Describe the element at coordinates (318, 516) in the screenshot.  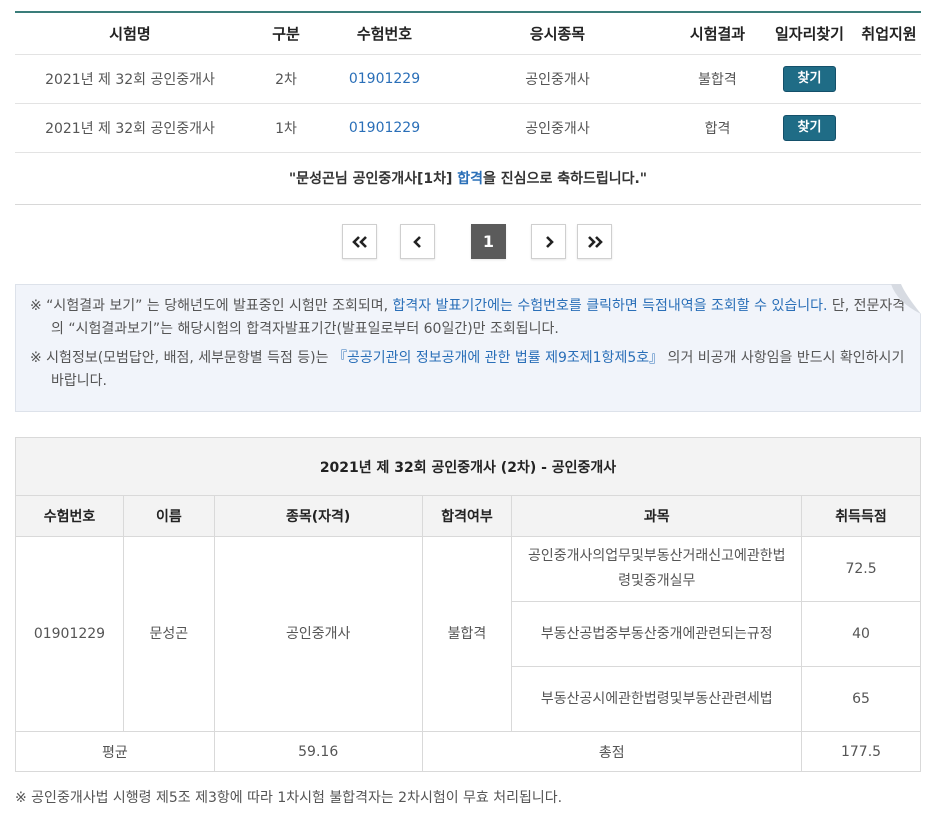
I see `header-category: 종목(자격)` at that location.